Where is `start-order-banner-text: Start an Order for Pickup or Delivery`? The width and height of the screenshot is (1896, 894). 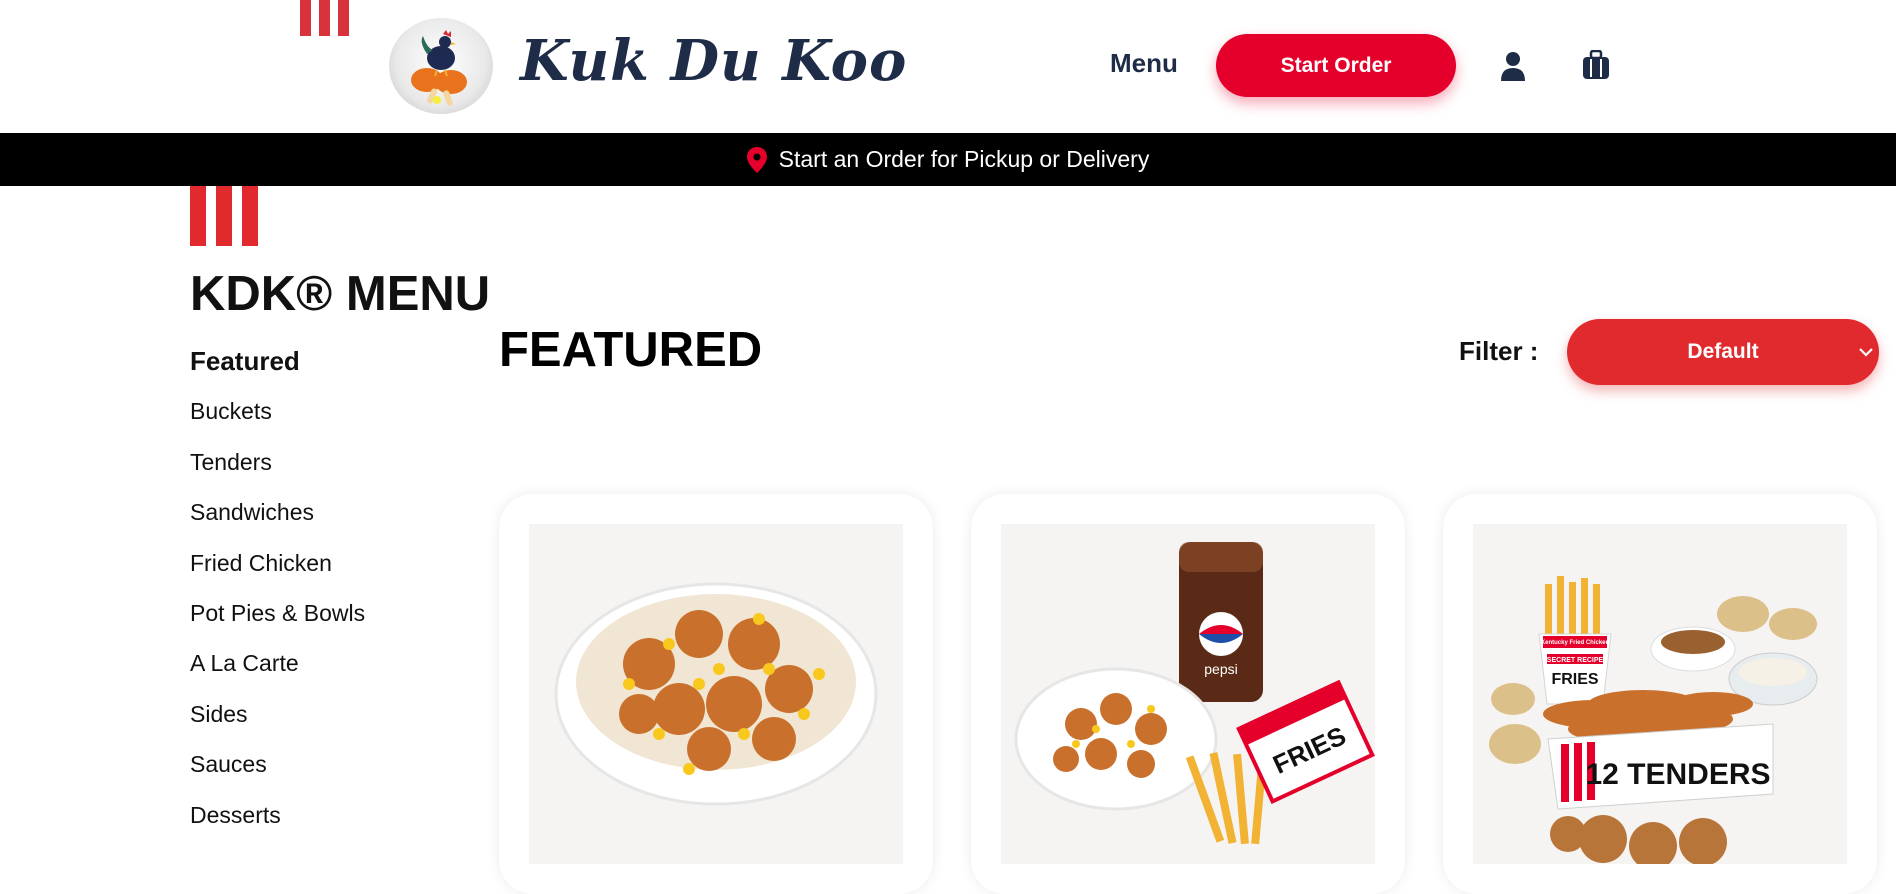
start-order-banner-text: Start an Order for Pickup or Delivery is located at coordinates (964, 159).